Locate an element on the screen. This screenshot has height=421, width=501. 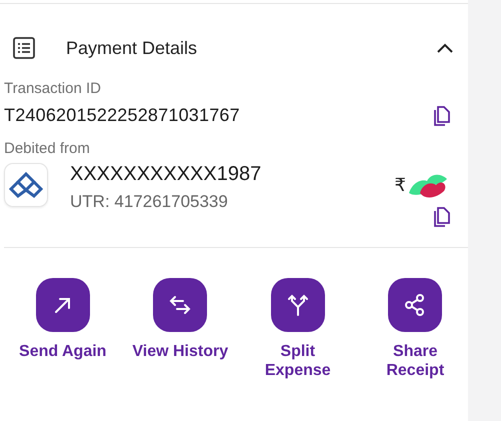
transaction-id: T2406201522252871031767 is located at coordinates (122, 115).